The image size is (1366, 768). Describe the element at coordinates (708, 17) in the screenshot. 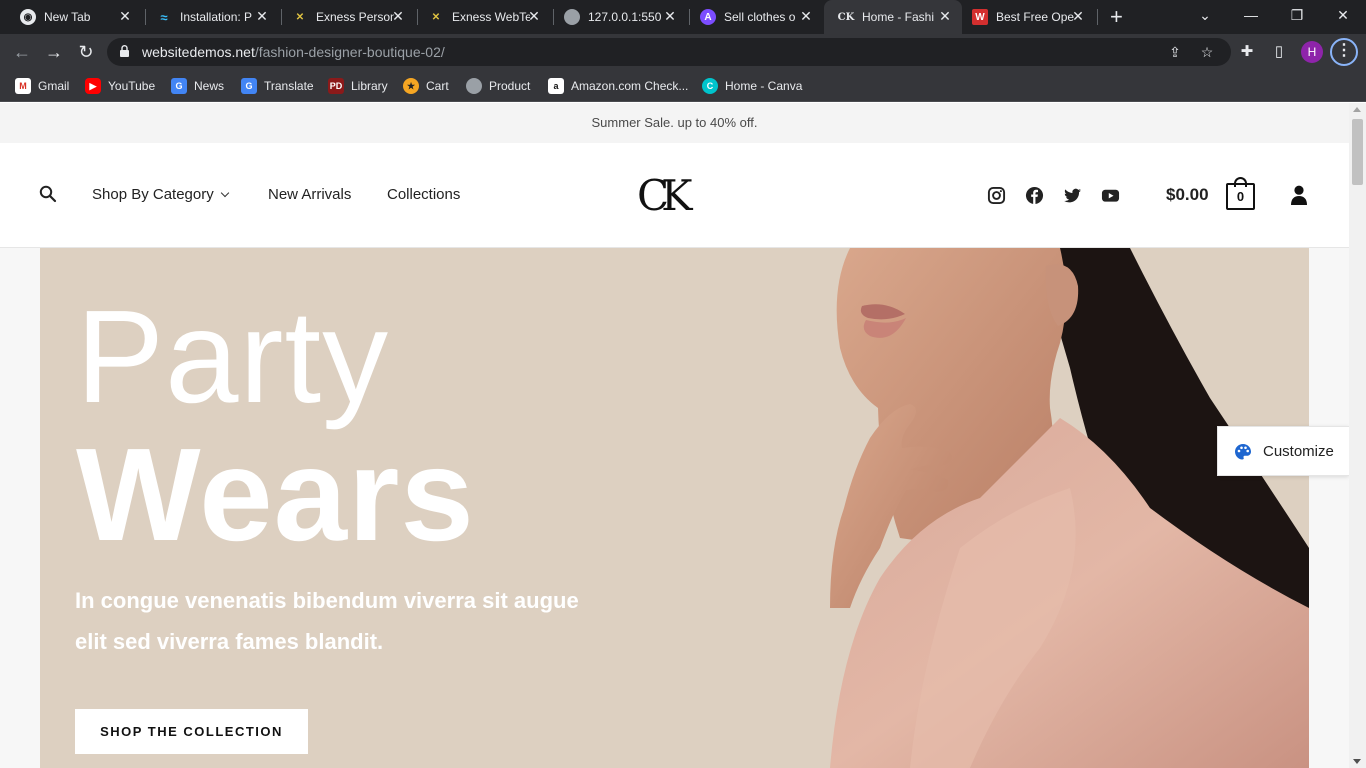

I see `arc-icon: A` at that location.